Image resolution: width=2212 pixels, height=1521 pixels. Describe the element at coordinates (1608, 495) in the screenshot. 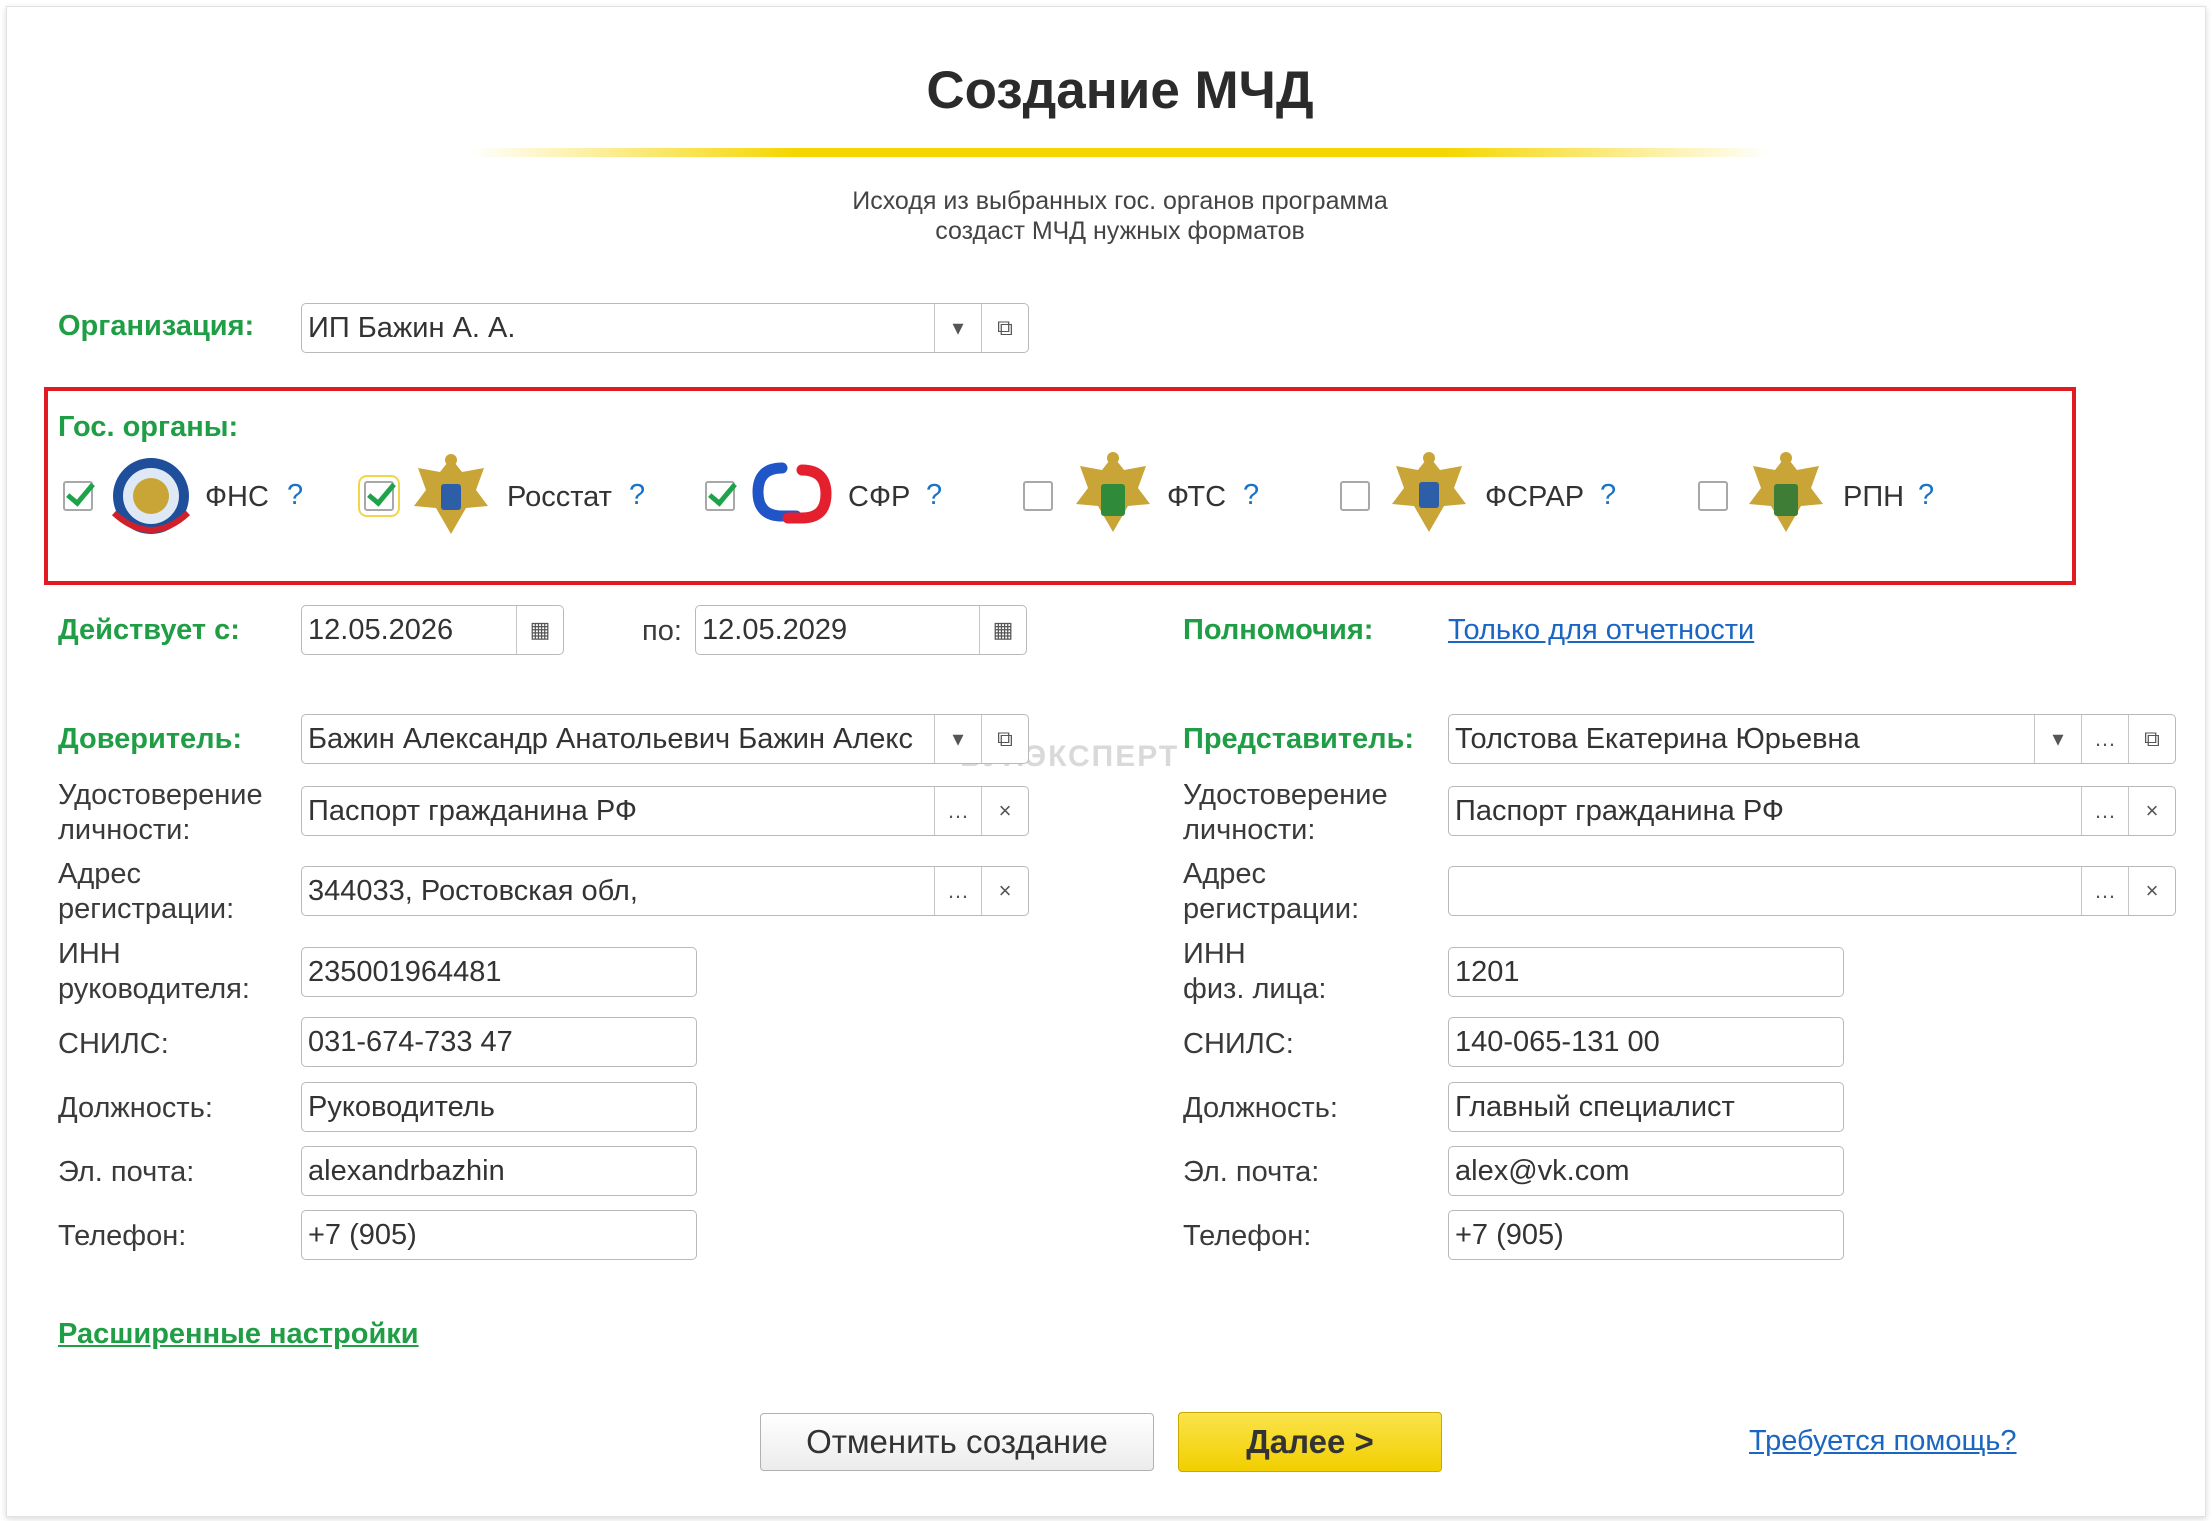

I see `agency-fsrar-help: ?` at that location.